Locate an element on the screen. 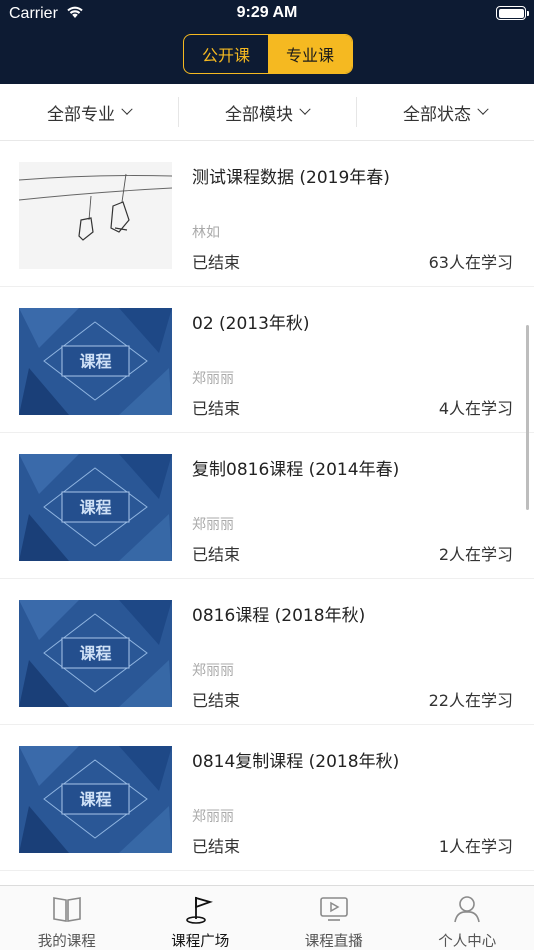 The image size is (534, 950). course-learners: 63人在学习 is located at coordinates (470, 262).